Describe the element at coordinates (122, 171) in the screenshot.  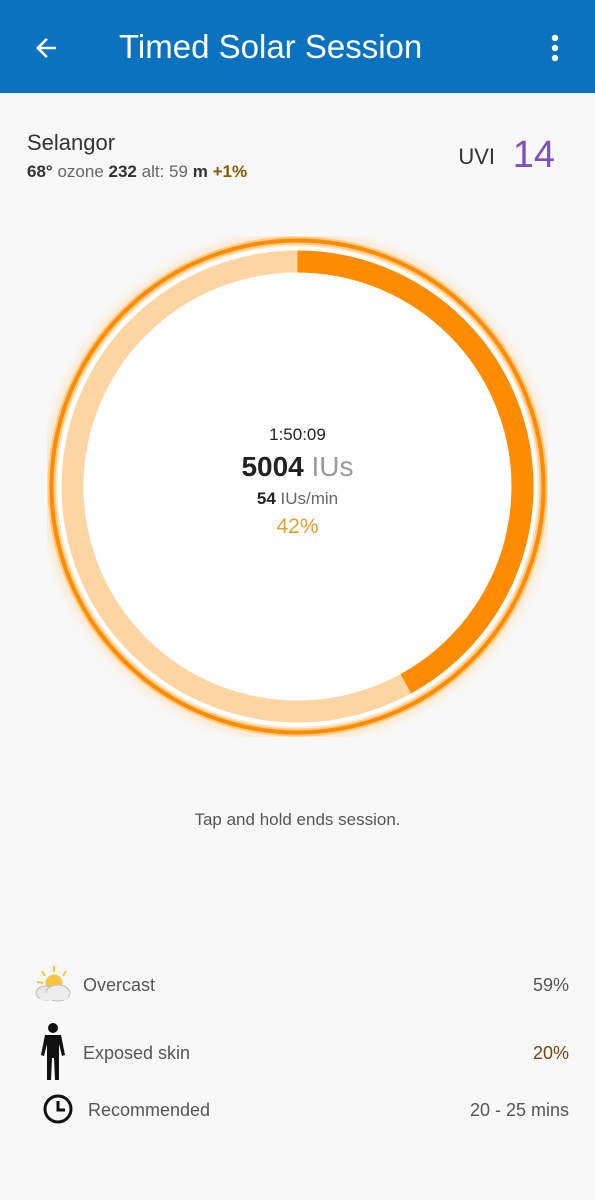
I see `ozone-value: 232` at that location.